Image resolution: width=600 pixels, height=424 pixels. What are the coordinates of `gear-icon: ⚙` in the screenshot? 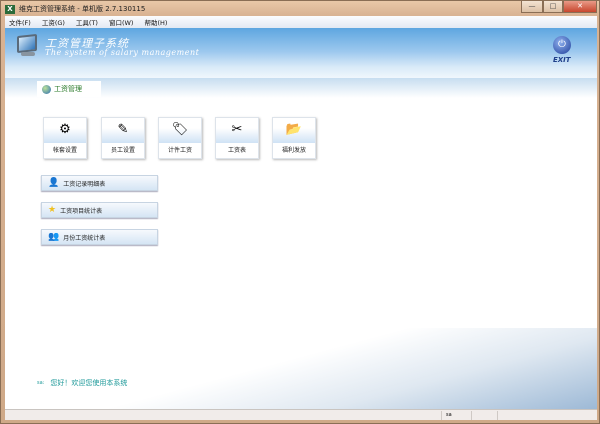 It's located at (65, 130).